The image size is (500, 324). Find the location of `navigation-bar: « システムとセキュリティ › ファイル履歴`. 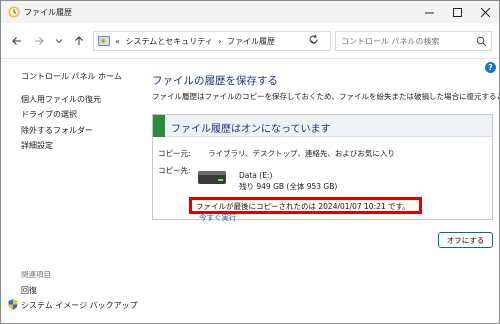

navigation-bar: « システムとセキュリティ › ファイル履歴 is located at coordinates (250, 41).